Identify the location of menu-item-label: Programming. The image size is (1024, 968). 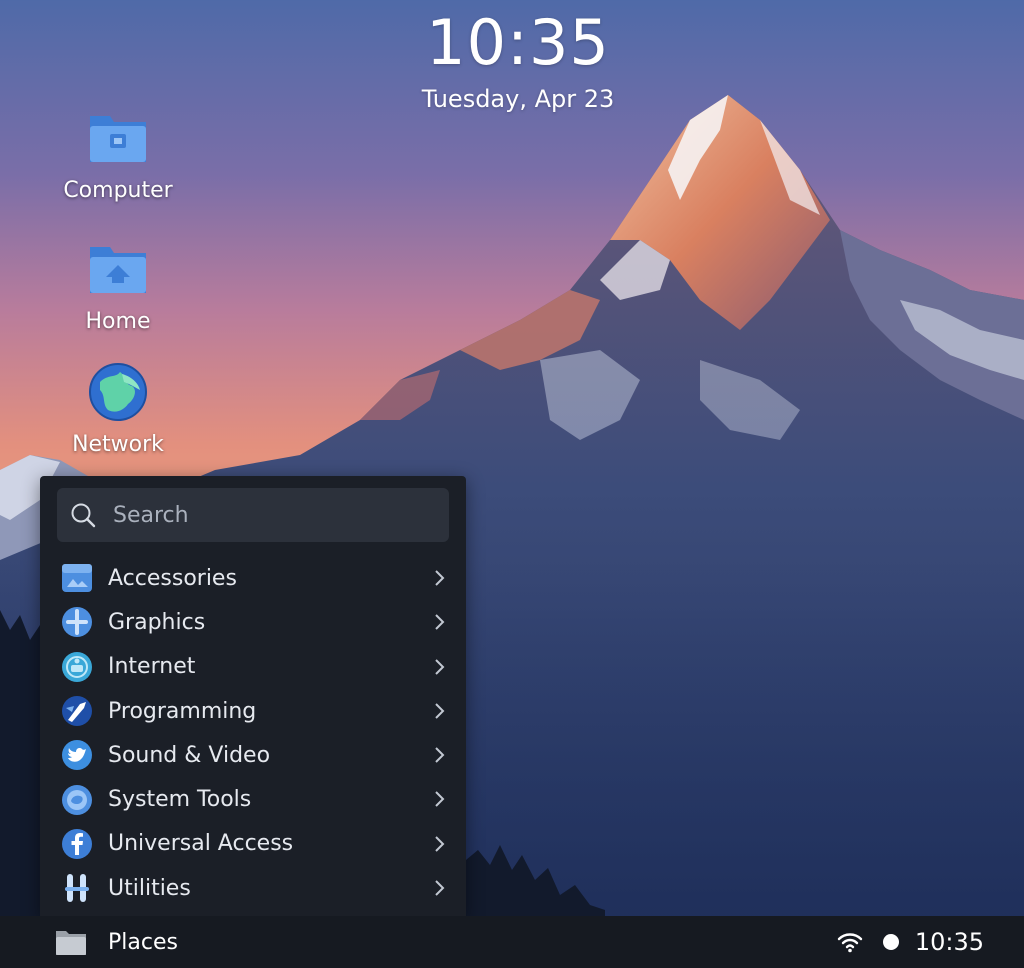
(182, 711).